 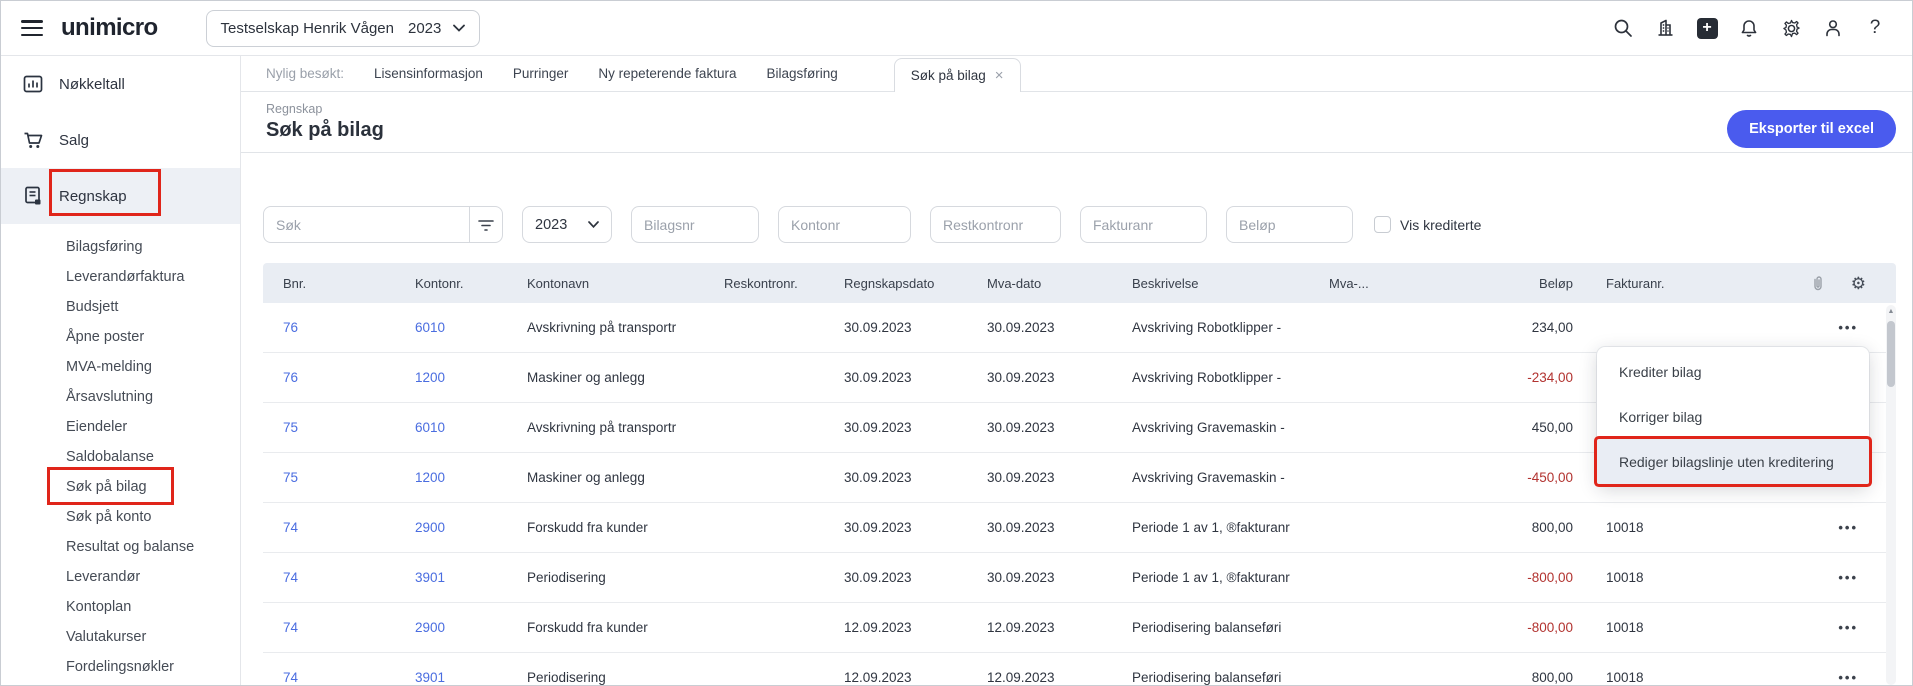 What do you see at coordinates (1891, 495) in the screenshot?
I see `table-scrollbar: ▲` at bounding box center [1891, 495].